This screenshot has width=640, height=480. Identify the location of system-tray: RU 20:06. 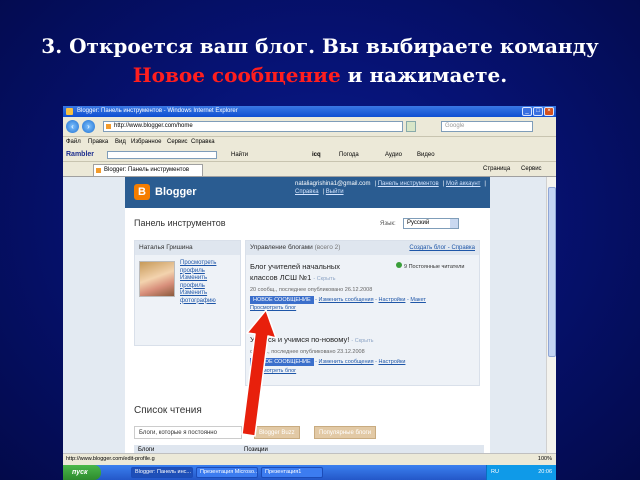
(521, 472).